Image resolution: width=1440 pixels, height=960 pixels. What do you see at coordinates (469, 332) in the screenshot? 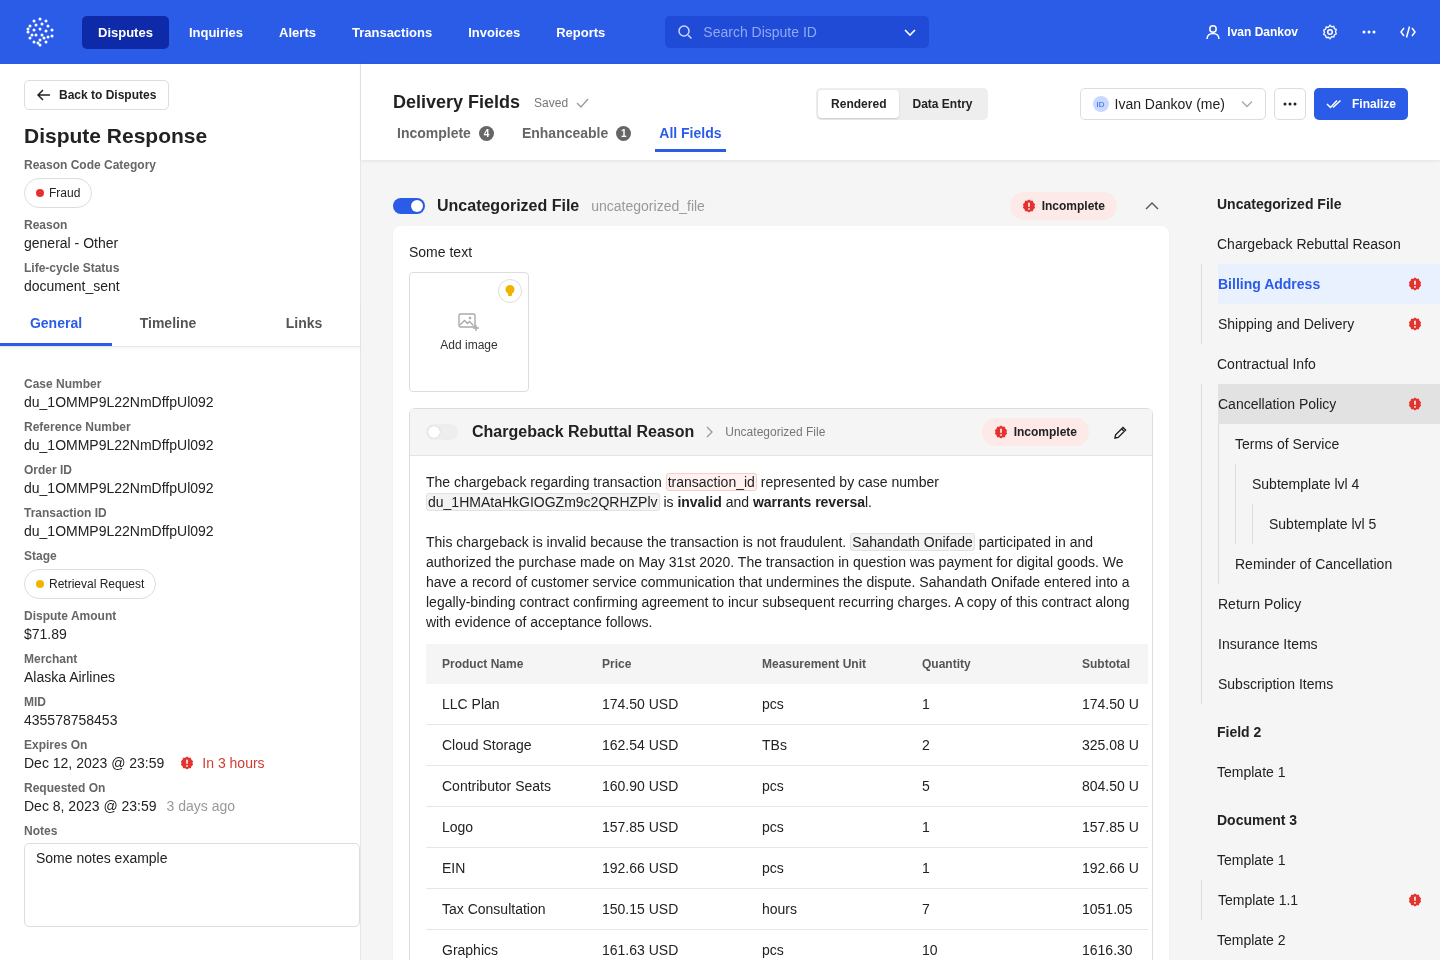
I see `add-image-tile: Add image` at bounding box center [469, 332].